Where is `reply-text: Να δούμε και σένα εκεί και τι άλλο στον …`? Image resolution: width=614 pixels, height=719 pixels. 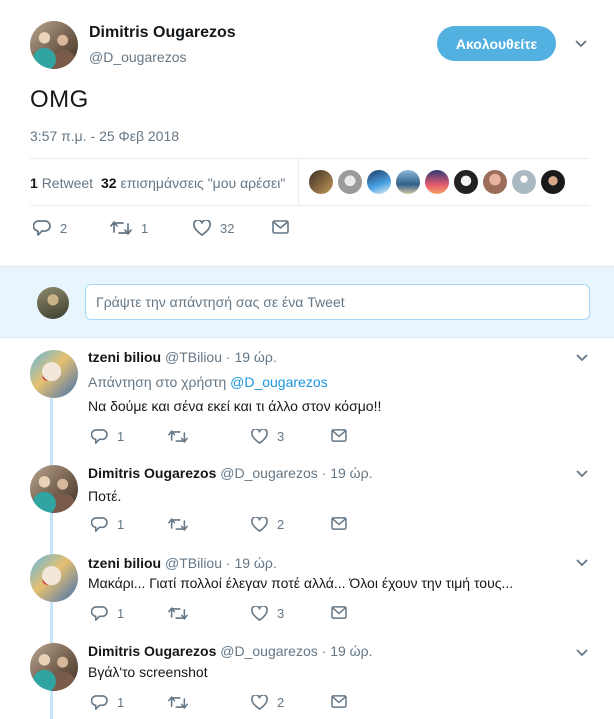
reply-text: Να δούμε και σένα εκεί και τι άλλο στον … is located at coordinates (235, 406).